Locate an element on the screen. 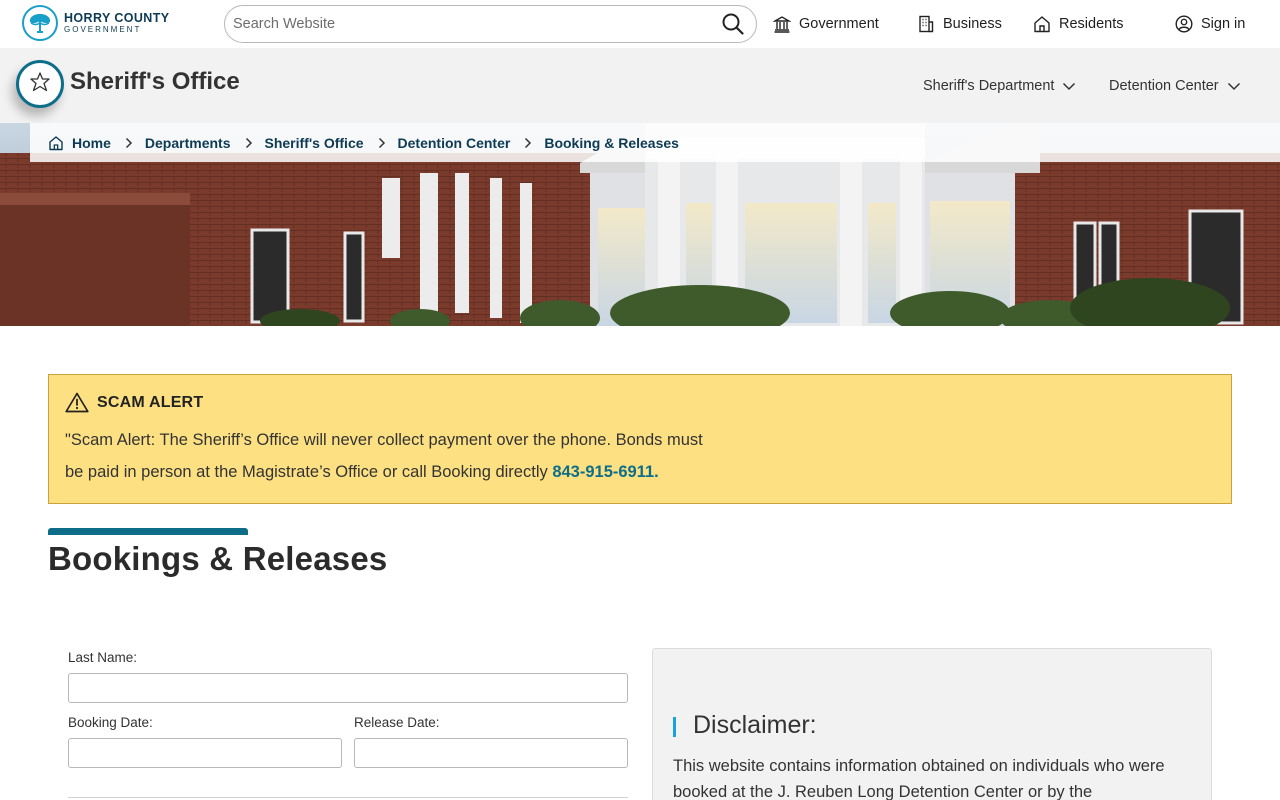 The image size is (1280, 800). breadcrumb-sheriffs-office: Sheriff's Office is located at coordinates (314, 143).